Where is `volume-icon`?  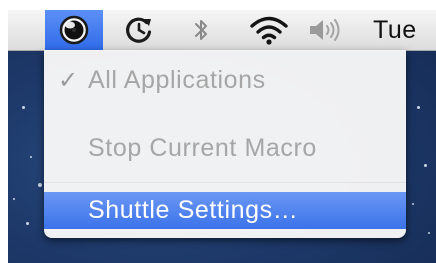
volume-icon is located at coordinates (325, 30).